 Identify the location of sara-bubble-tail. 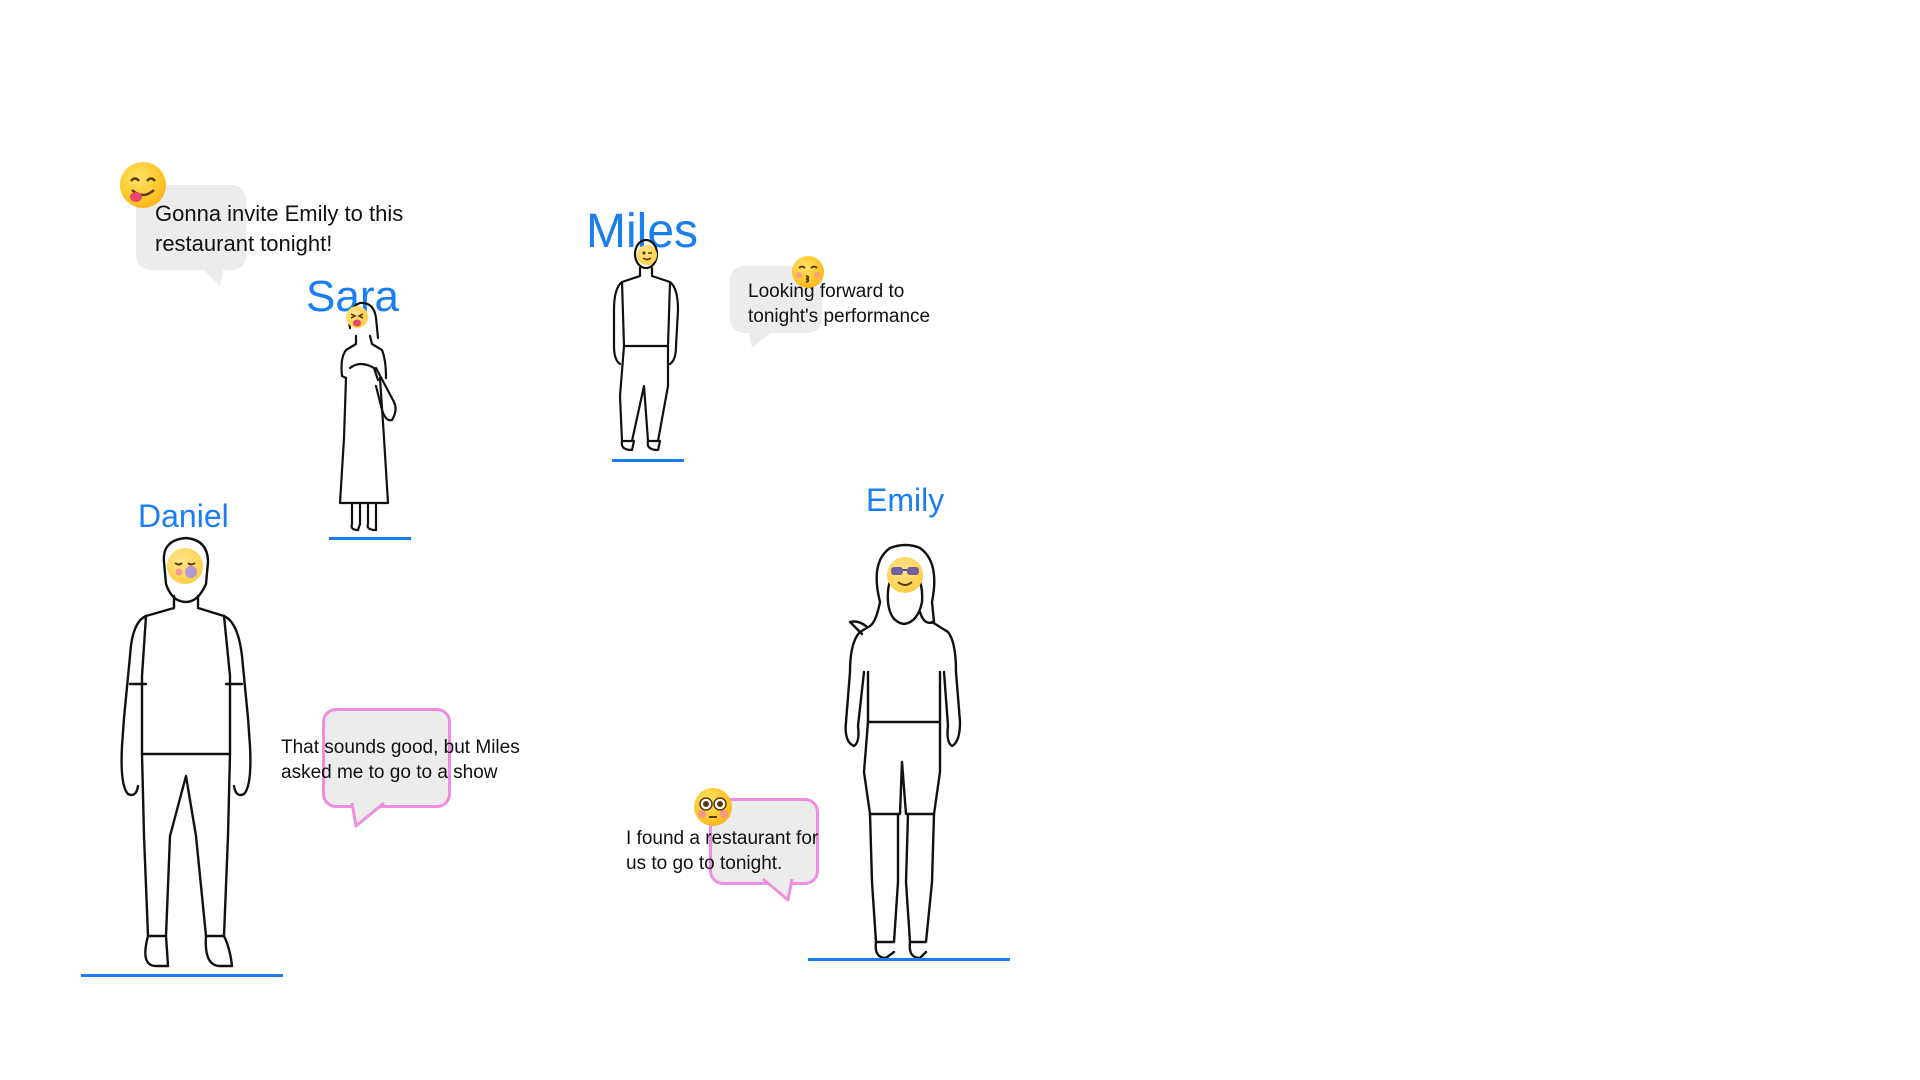
(212, 276).